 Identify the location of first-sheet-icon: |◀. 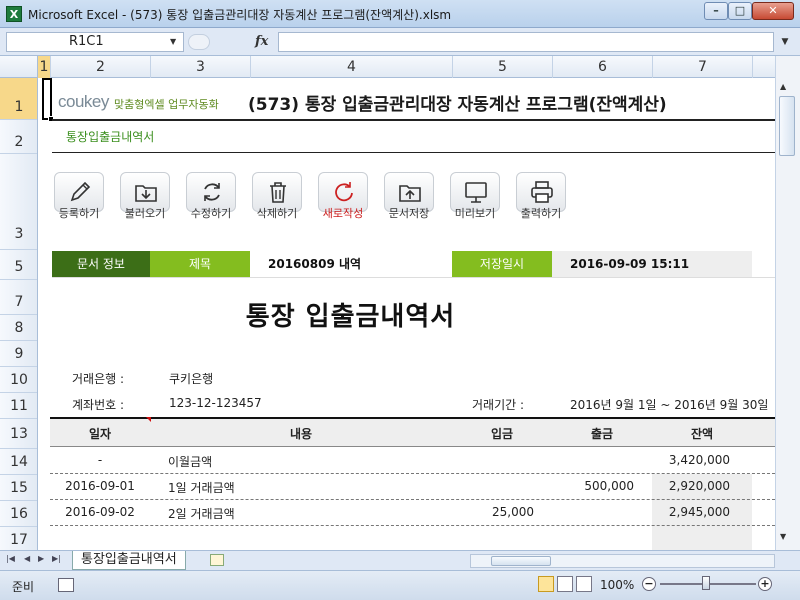
(10, 558).